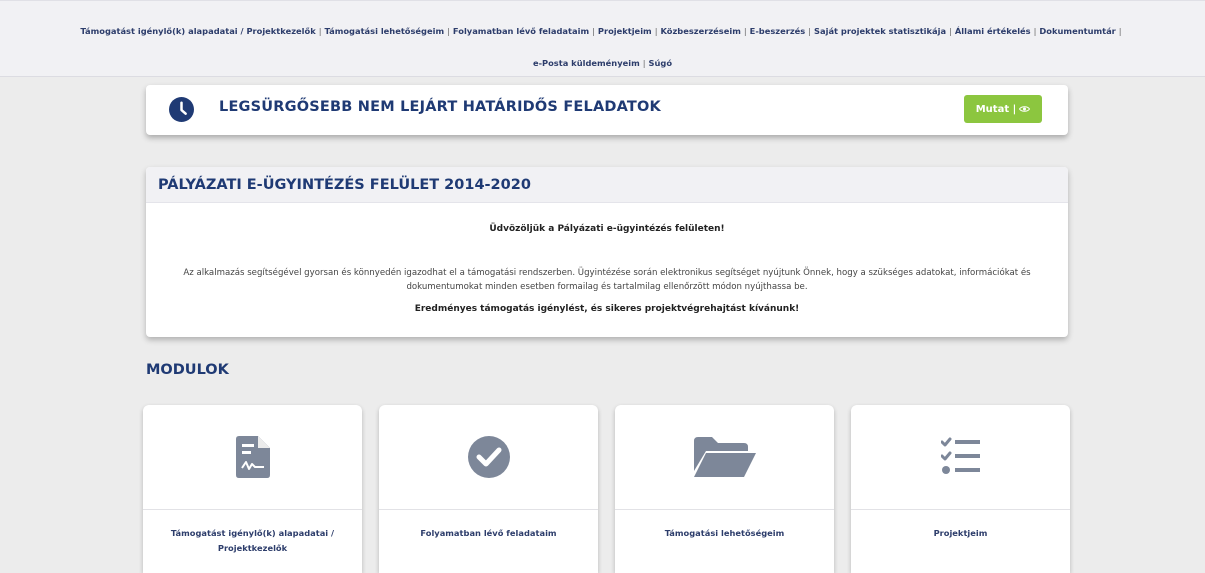 The width and height of the screenshot is (1205, 573). What do you see at coordinates (724, 533) in the screenshot?
I see `module-card-label: Támogatási lehetőségeim` at bounding box center [724, 533].